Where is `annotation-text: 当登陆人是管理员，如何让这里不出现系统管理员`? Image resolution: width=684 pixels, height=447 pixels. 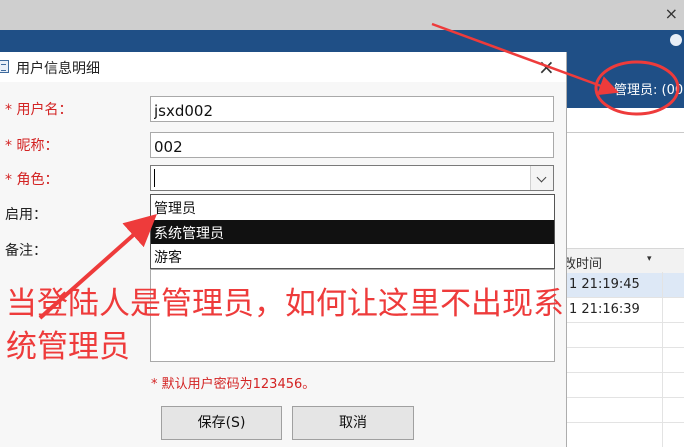 annotation-text: 当登陆人是管理员，如何让这里不出现系统管理员 is located at coordinates (285, 325).